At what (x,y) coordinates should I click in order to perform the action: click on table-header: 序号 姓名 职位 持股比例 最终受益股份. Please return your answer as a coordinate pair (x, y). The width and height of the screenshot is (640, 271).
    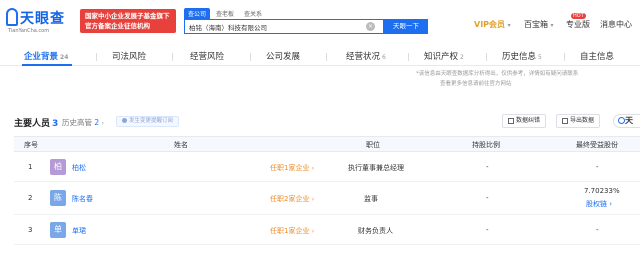
    Looking at the image, I should click on (327, 144).